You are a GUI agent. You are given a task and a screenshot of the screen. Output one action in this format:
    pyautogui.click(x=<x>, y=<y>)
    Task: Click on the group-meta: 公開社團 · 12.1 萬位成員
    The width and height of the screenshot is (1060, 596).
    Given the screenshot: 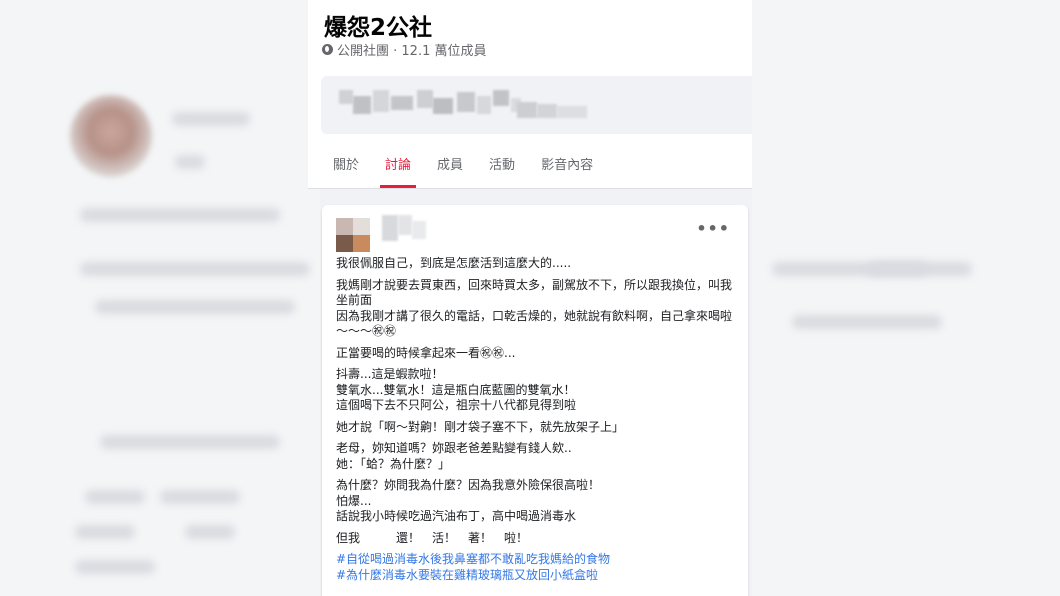 What is the action you would take?
    pyautogui.click(x=404, y=49)
    